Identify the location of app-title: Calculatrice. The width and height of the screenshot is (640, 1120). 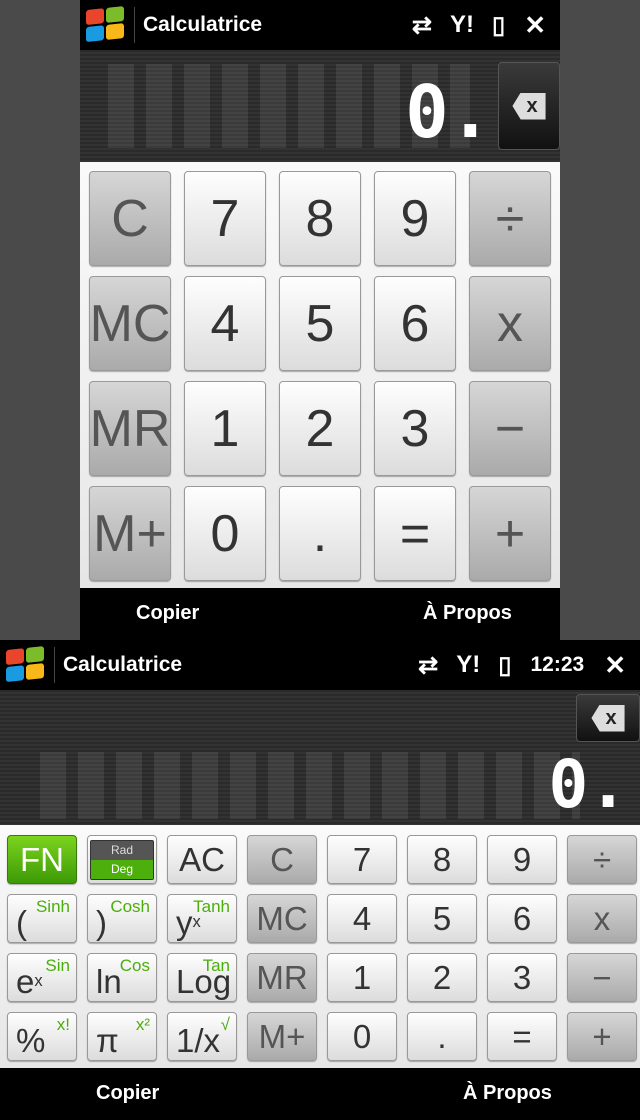
(203, 24).